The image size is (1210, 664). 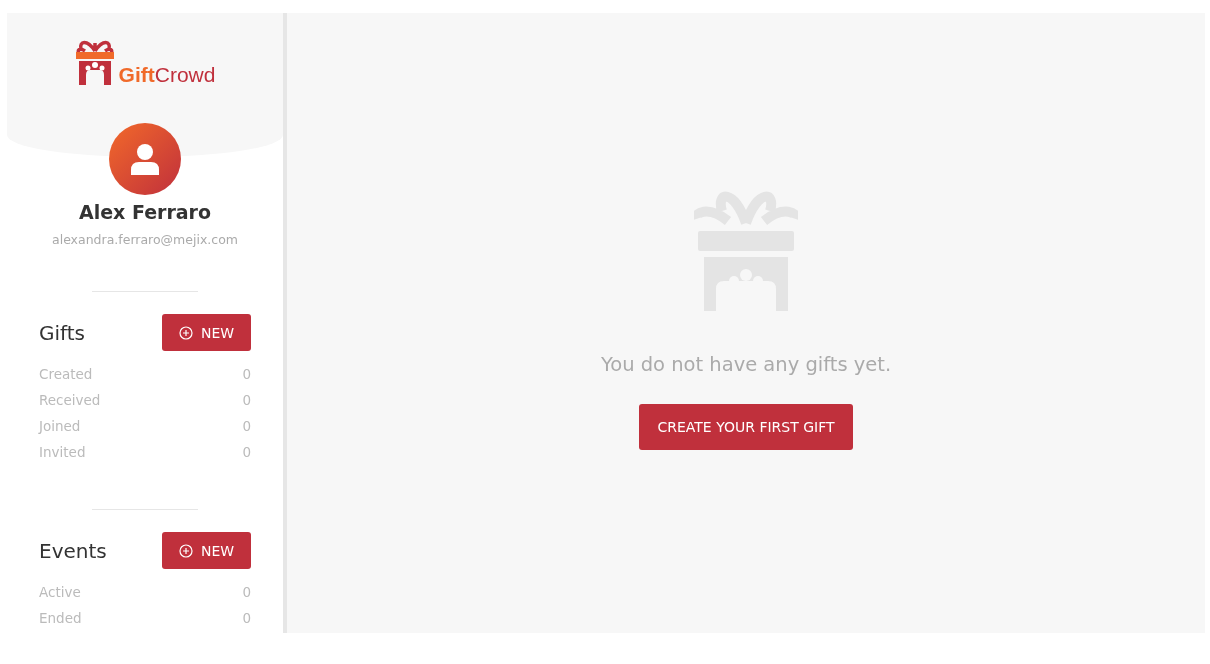 I want to click on section-title: Events, so click(x=73, y=550).